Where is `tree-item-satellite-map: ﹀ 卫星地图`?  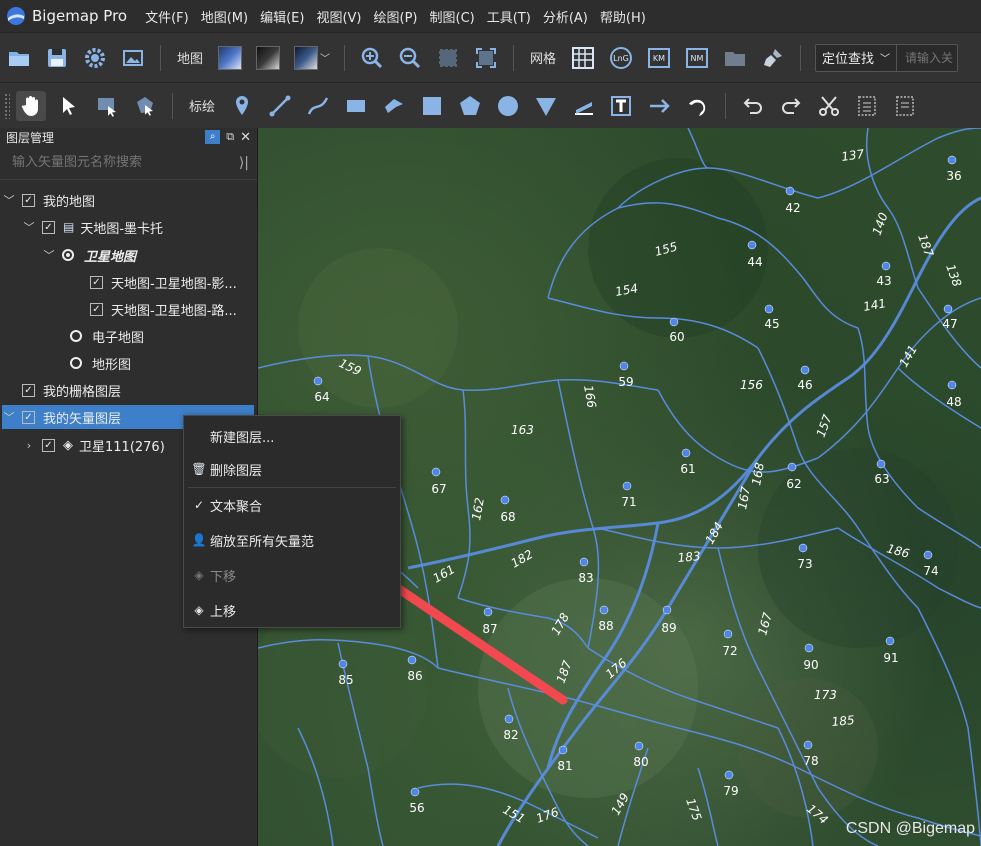 tree-item-satellite-map: ﹀ 卫星地图 is located at coordinates (89, 255).